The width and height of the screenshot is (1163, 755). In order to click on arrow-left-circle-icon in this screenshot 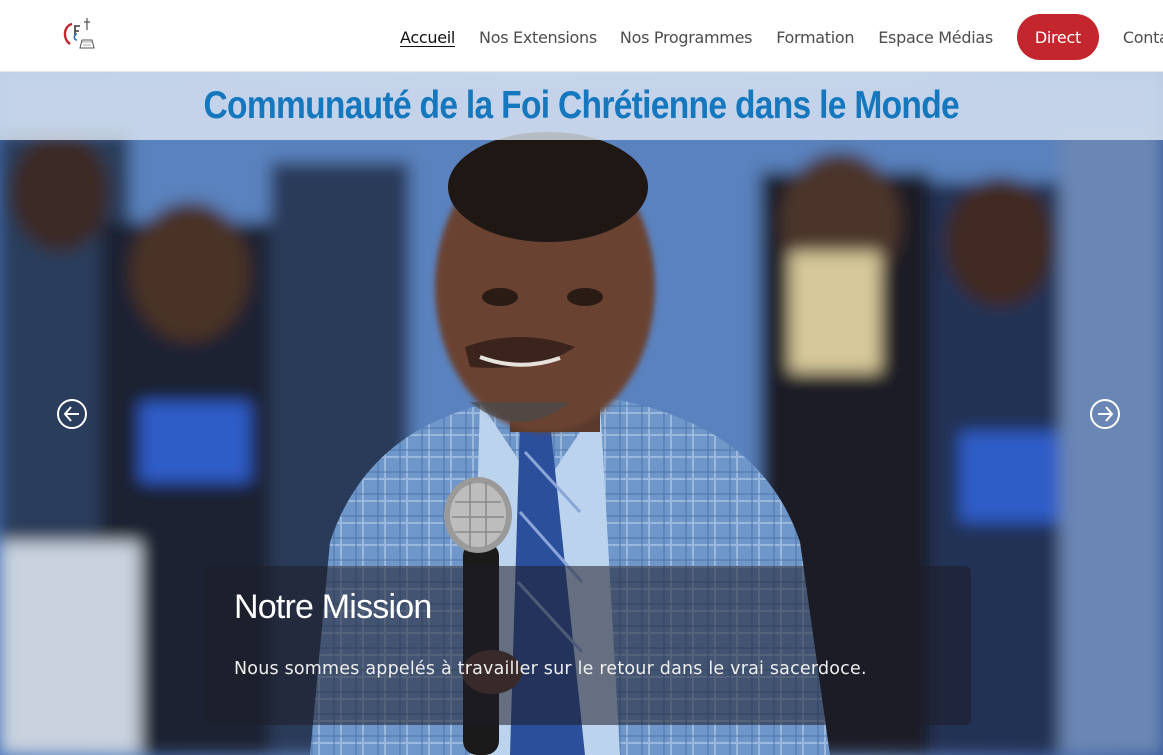, I will do `click(72, 414)`.